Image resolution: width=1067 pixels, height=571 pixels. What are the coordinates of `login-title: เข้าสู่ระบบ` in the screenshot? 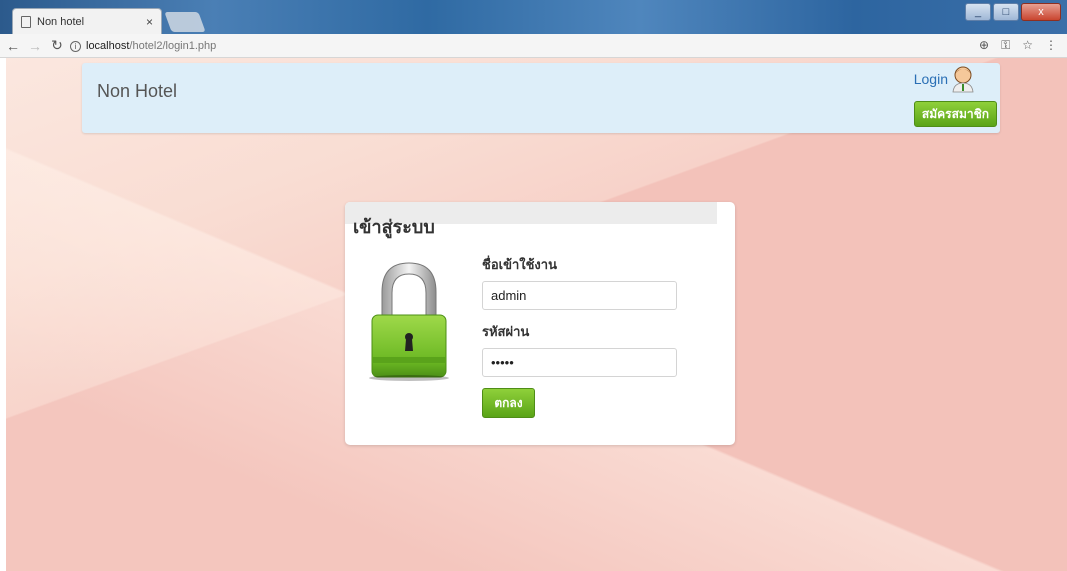 It's located at (394, 227).